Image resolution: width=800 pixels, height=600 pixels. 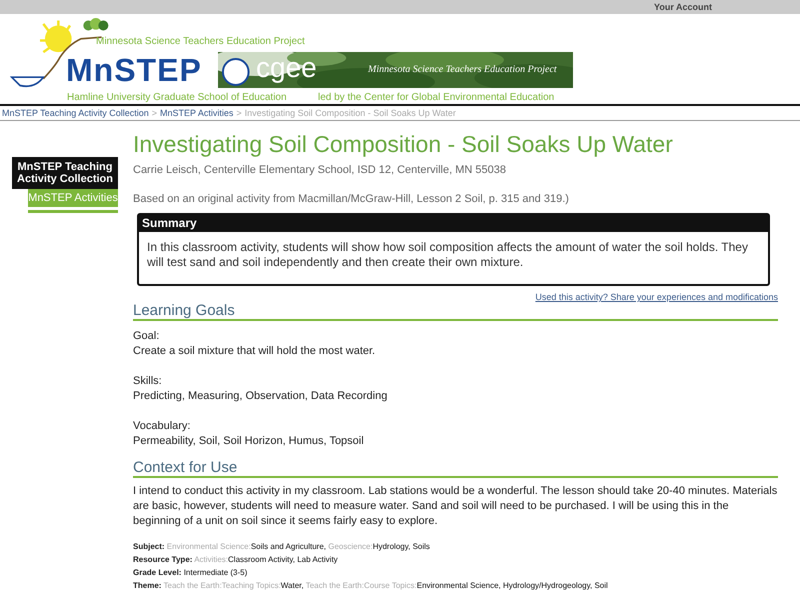 I want to click on goal-text: Create a soil mixture that will hold the most water., so click(x=254, y=351).